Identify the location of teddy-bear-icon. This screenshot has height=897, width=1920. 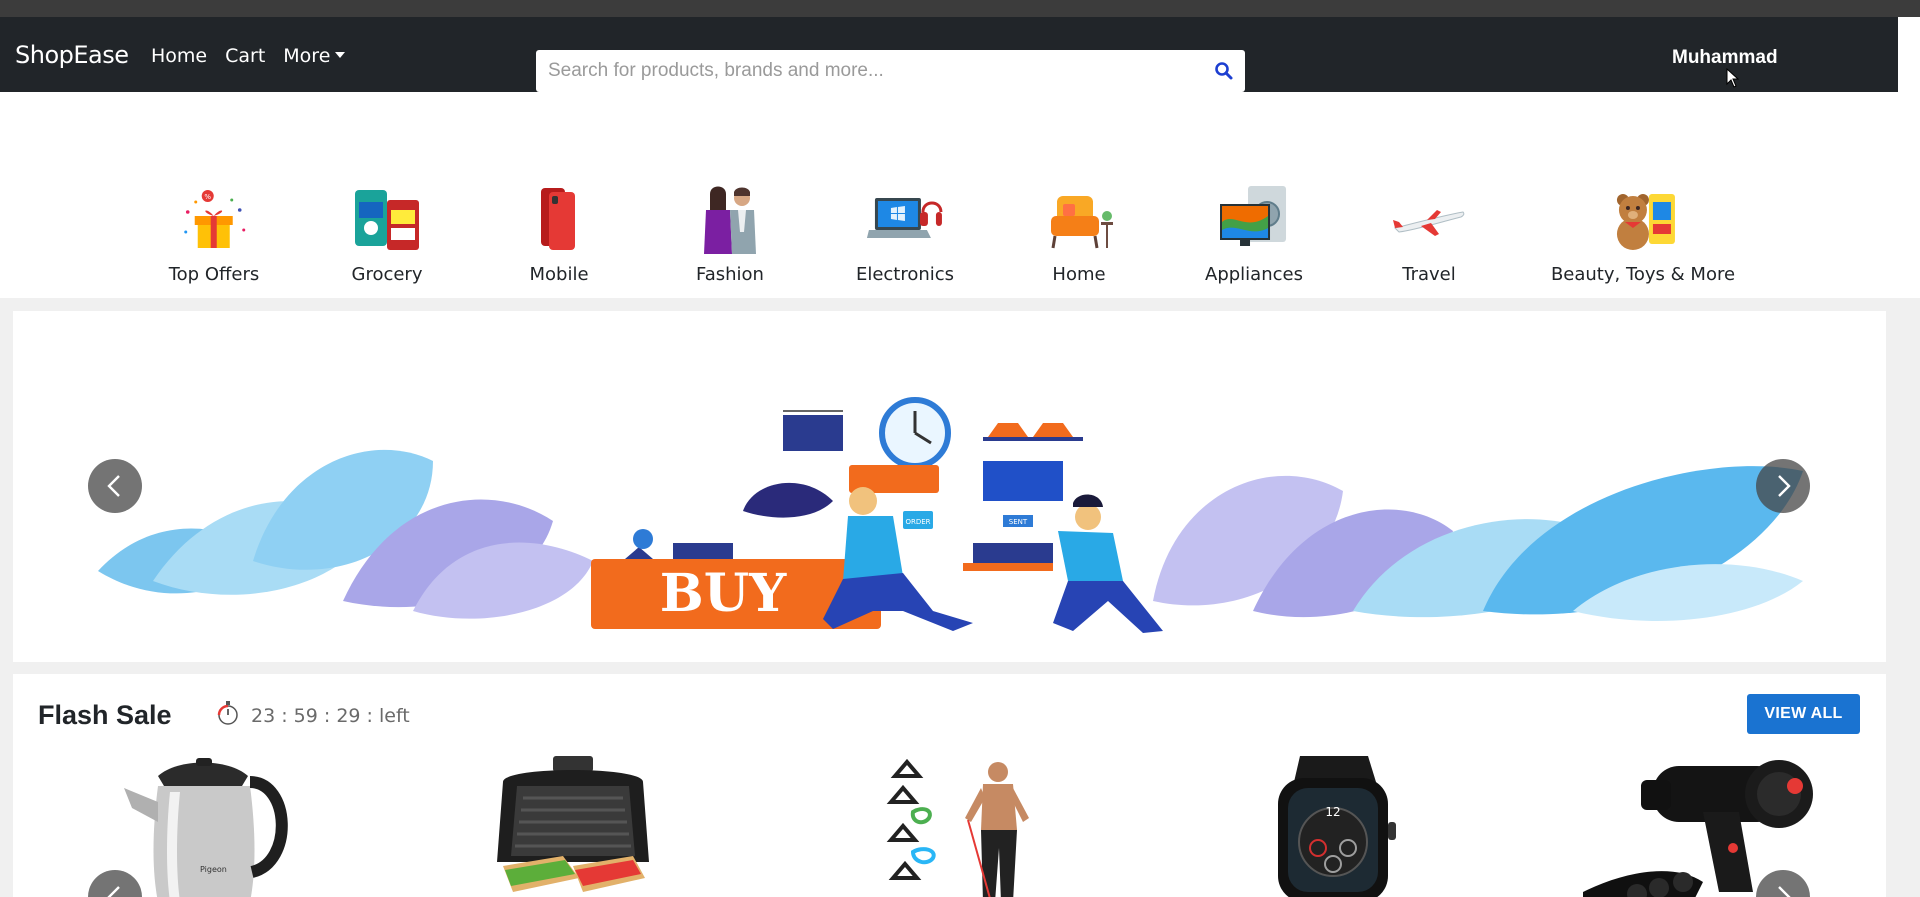
(1645, 222).